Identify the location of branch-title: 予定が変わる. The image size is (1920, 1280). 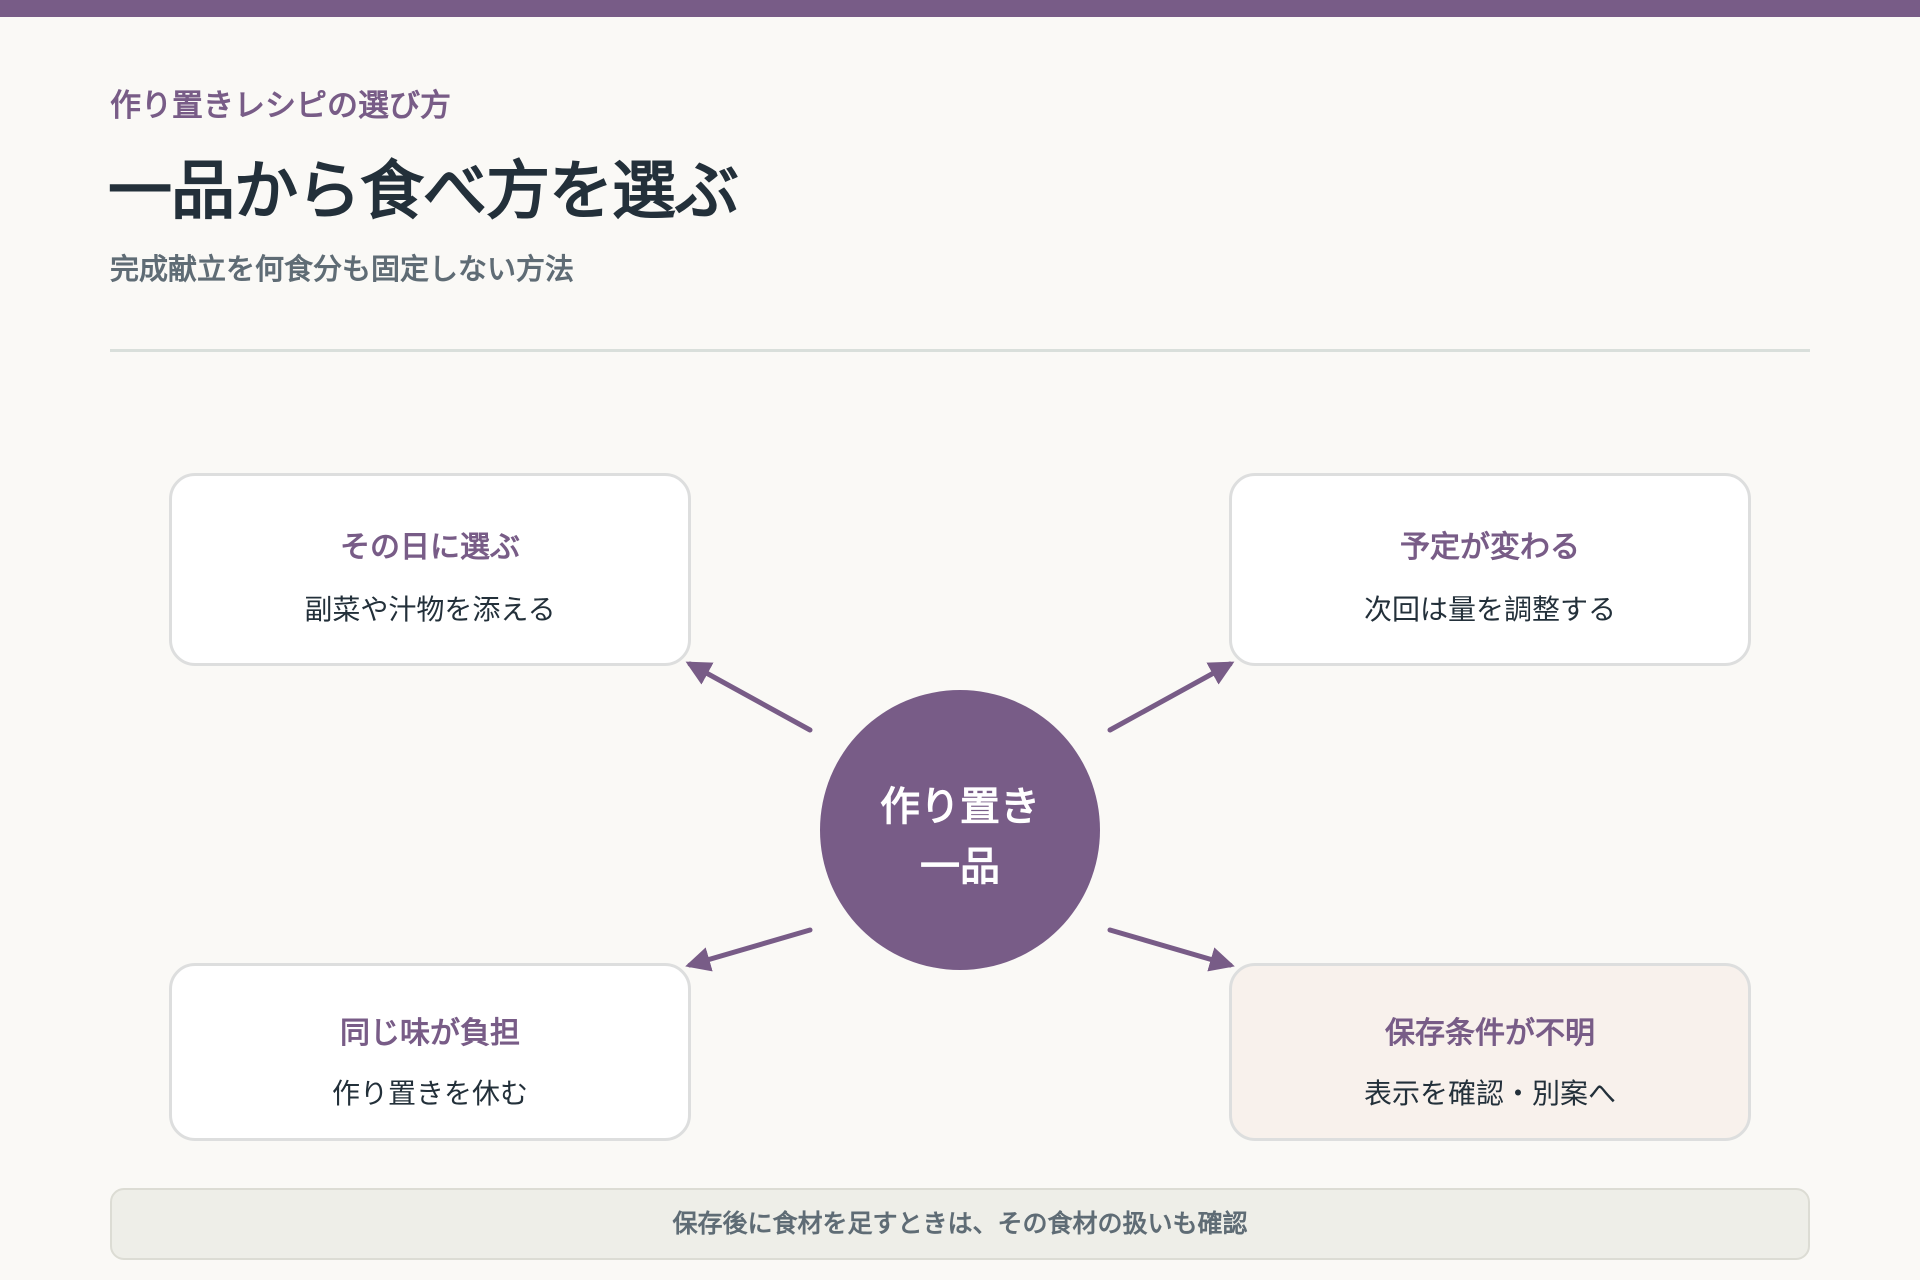
(1490, 547).